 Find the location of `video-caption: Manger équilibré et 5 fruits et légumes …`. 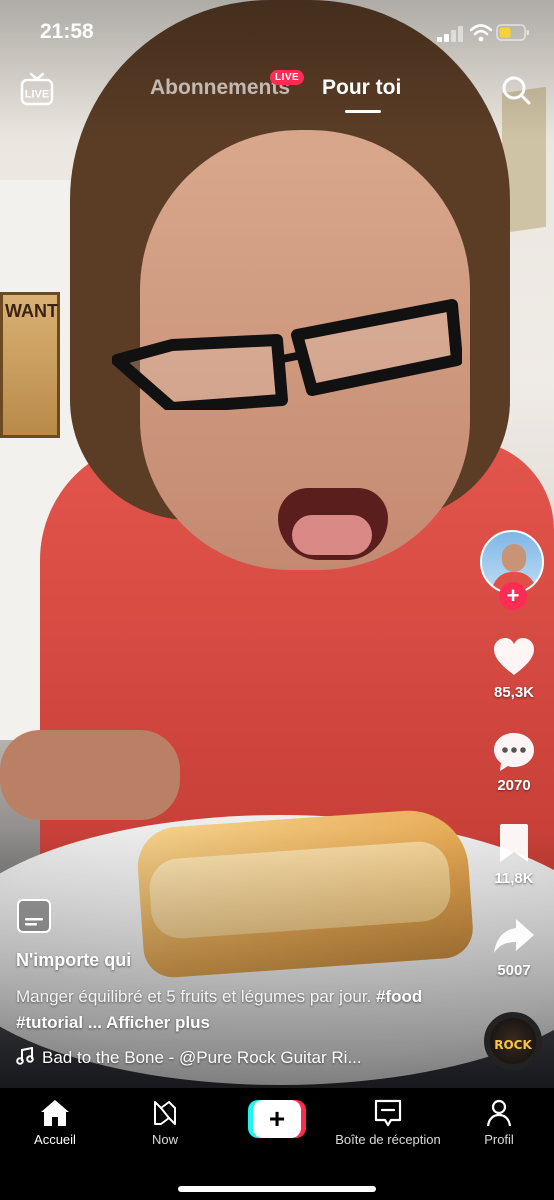

video-caption: Manger équilibré et 5 fruits et légumes … is located at coordinates (231, 1010).